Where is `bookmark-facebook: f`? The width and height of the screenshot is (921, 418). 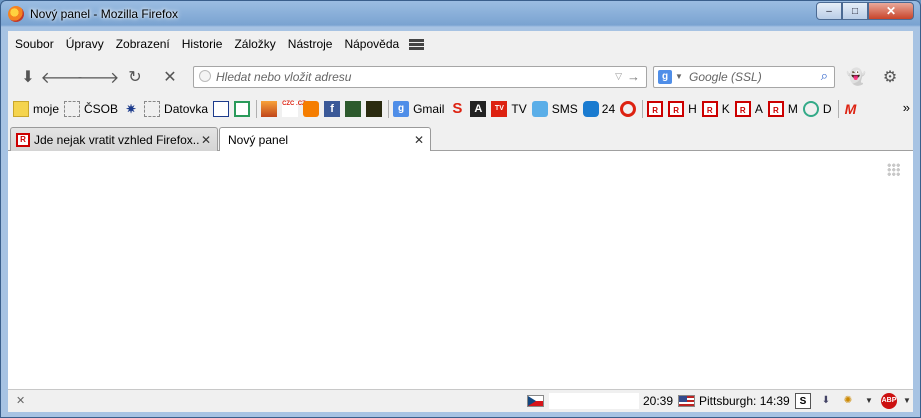
bookmark-facebook: f is located at coordinates (332, 109).